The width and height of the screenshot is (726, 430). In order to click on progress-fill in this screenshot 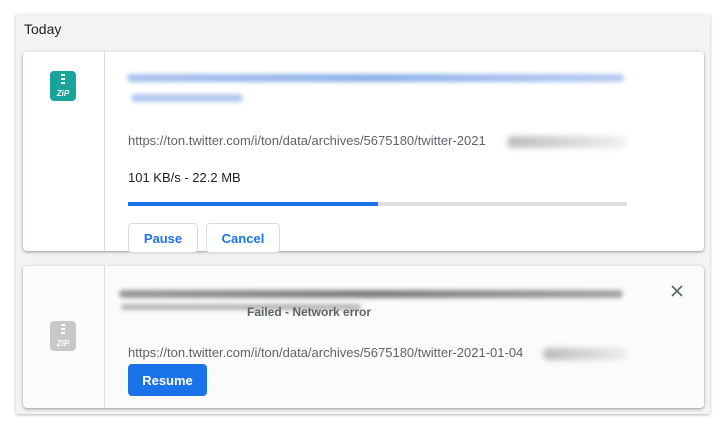, I will do `click(253, 204)`.